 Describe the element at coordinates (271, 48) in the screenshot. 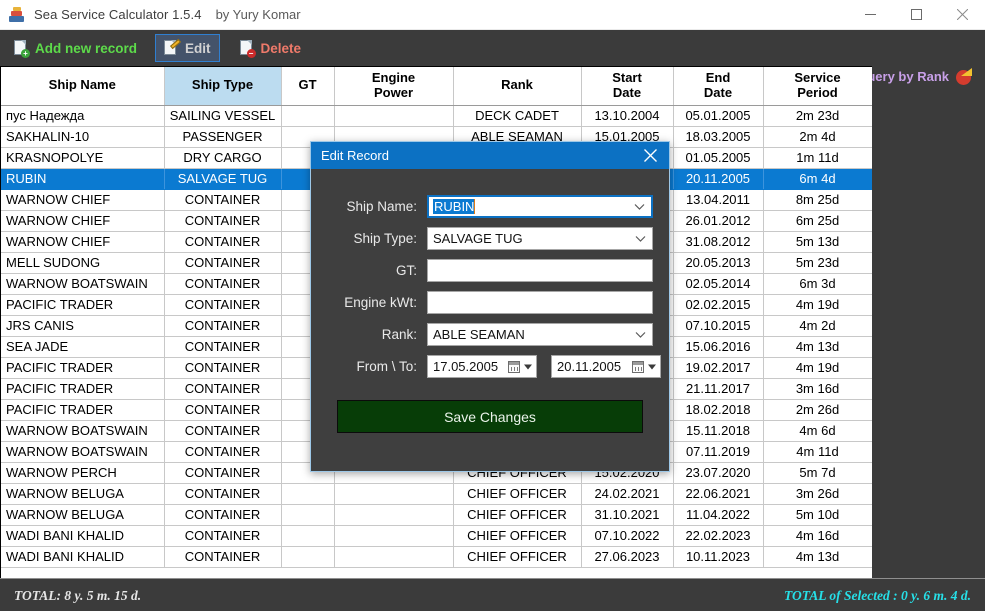

I see `delete-button: − Delete` at that location.